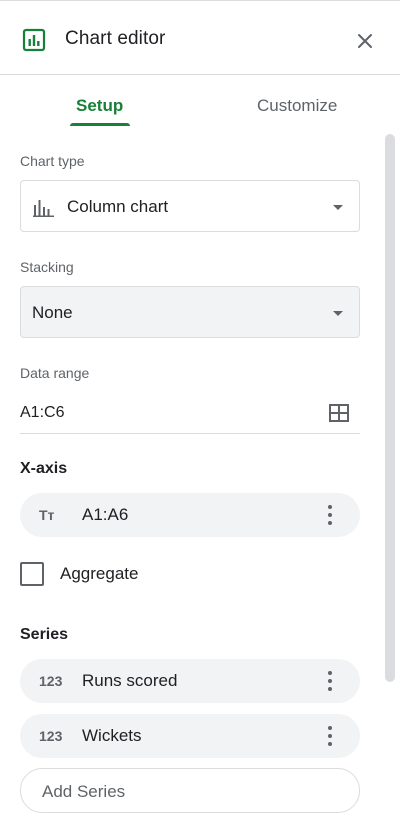  What do you see at coordinates (190, 790) in the screenshot?
I see `add-series-button: Add Series` at bounding box center [190, 790].